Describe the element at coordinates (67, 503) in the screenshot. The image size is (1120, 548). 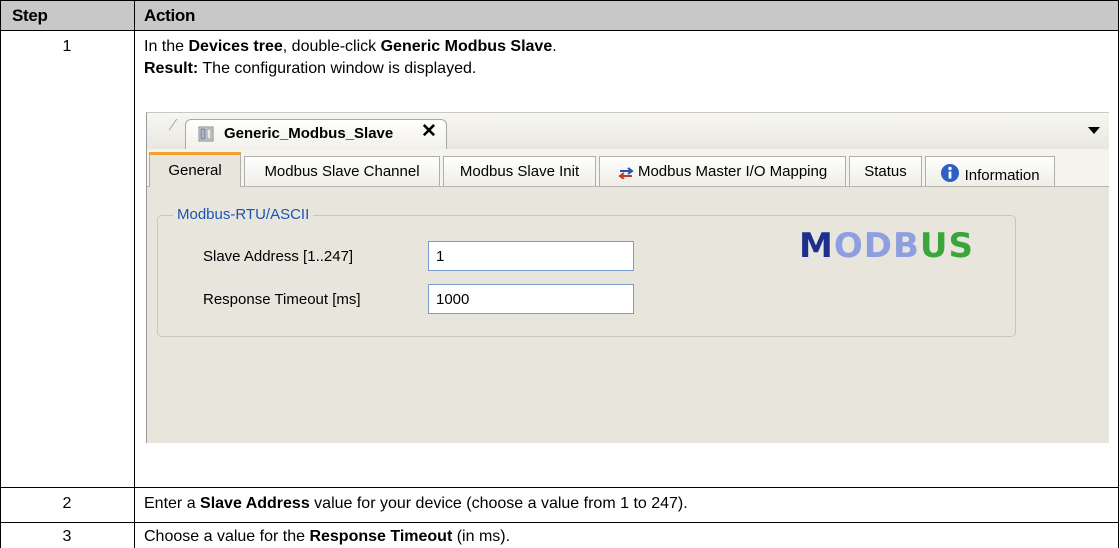
I see `step-number: 2` at that location.